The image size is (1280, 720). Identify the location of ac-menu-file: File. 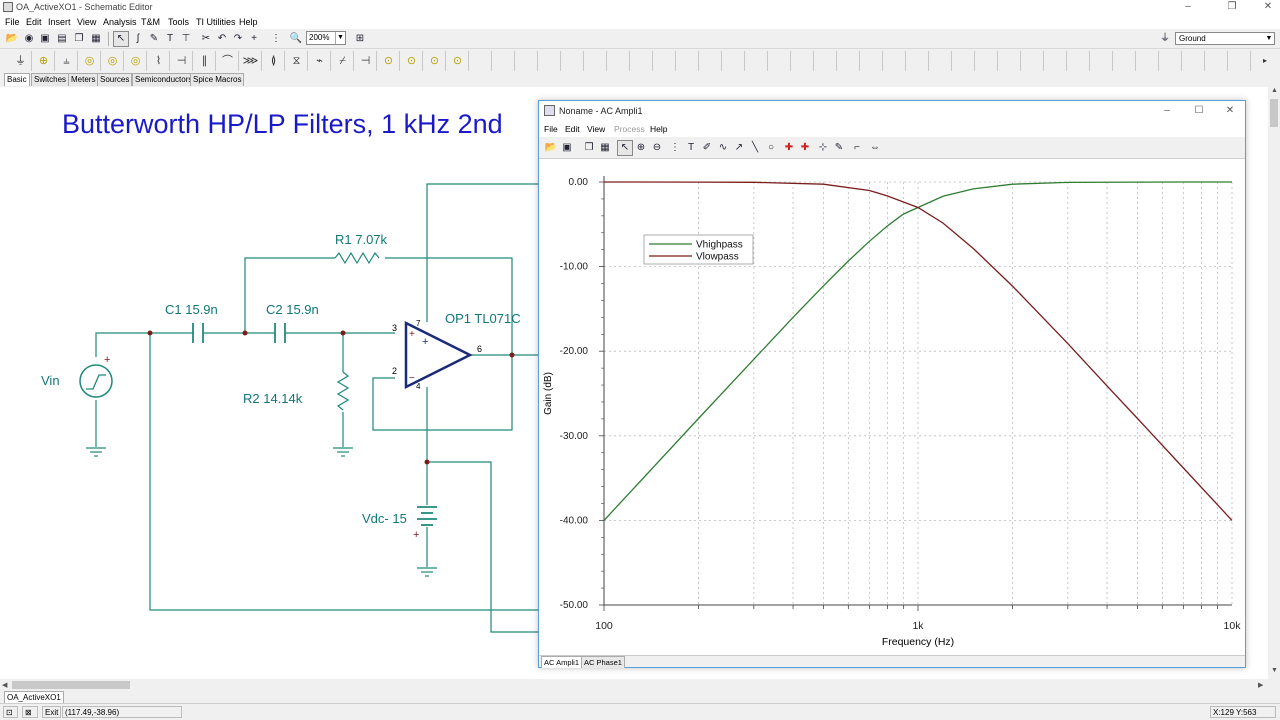
(551, 129).